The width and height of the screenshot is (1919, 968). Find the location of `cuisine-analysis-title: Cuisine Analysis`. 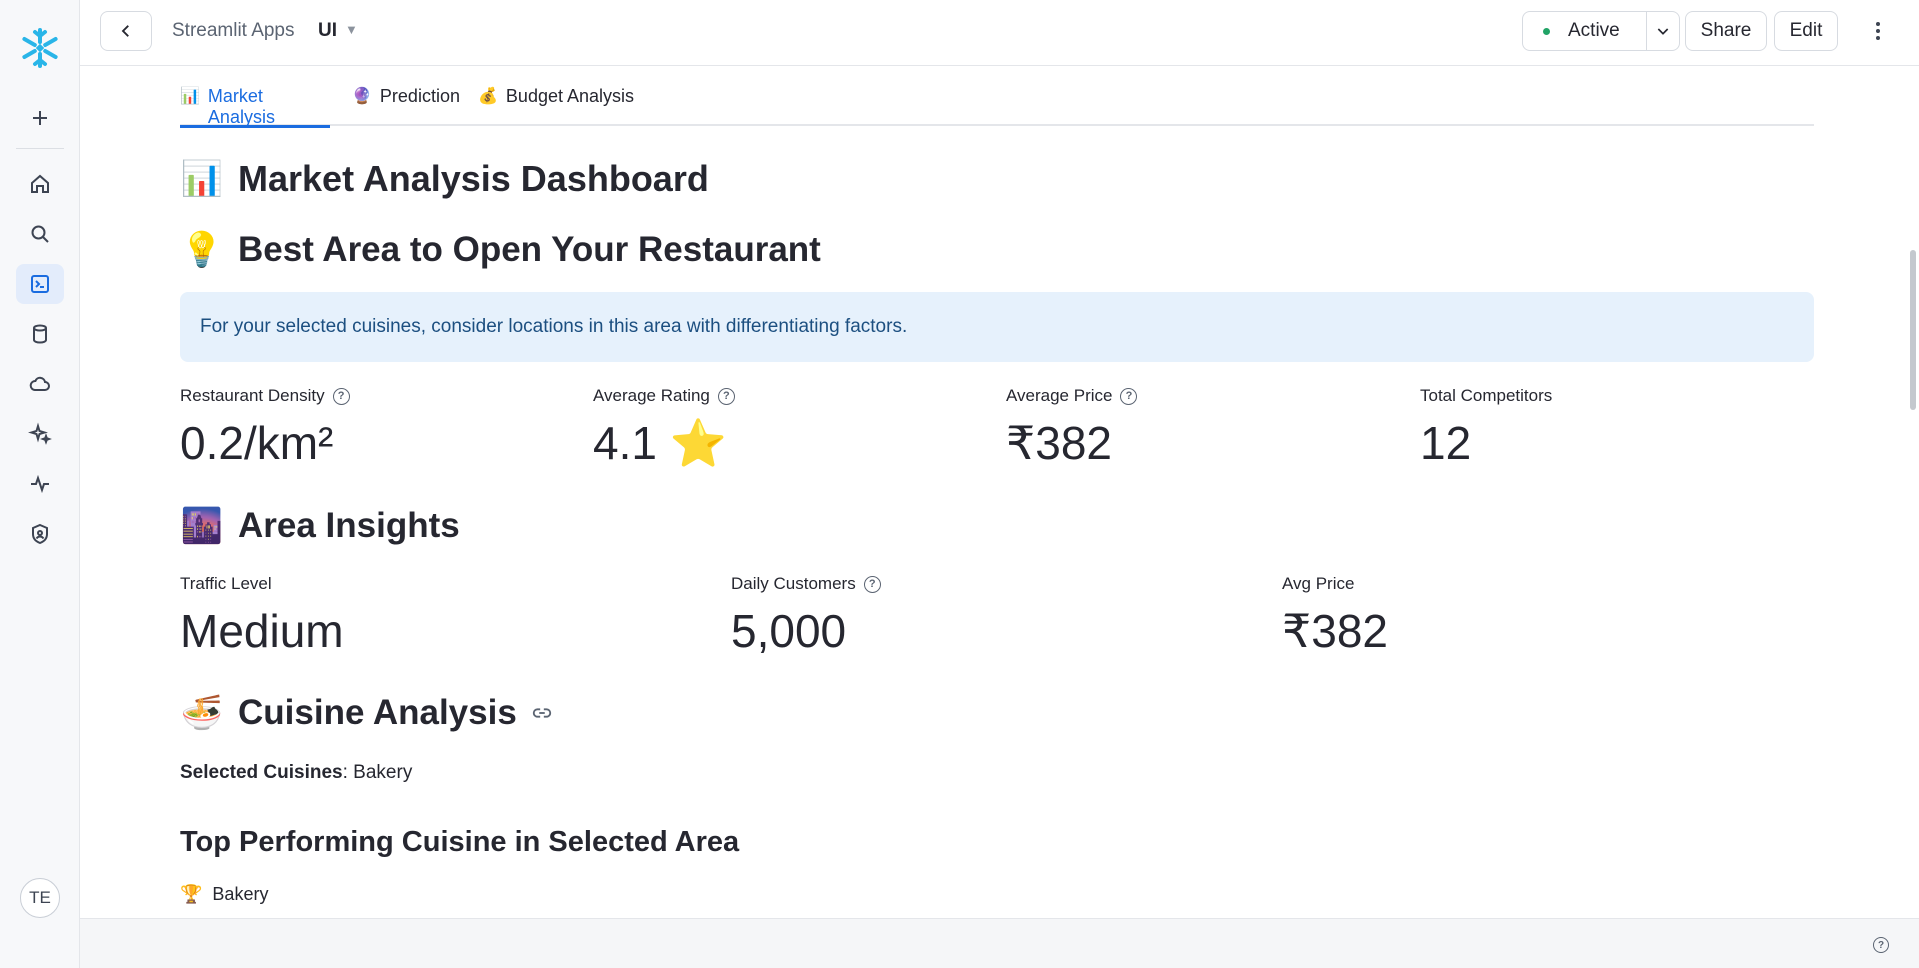

cuisine-analysis-title: Cuisine Analysis is located at coordinates (377, 712).